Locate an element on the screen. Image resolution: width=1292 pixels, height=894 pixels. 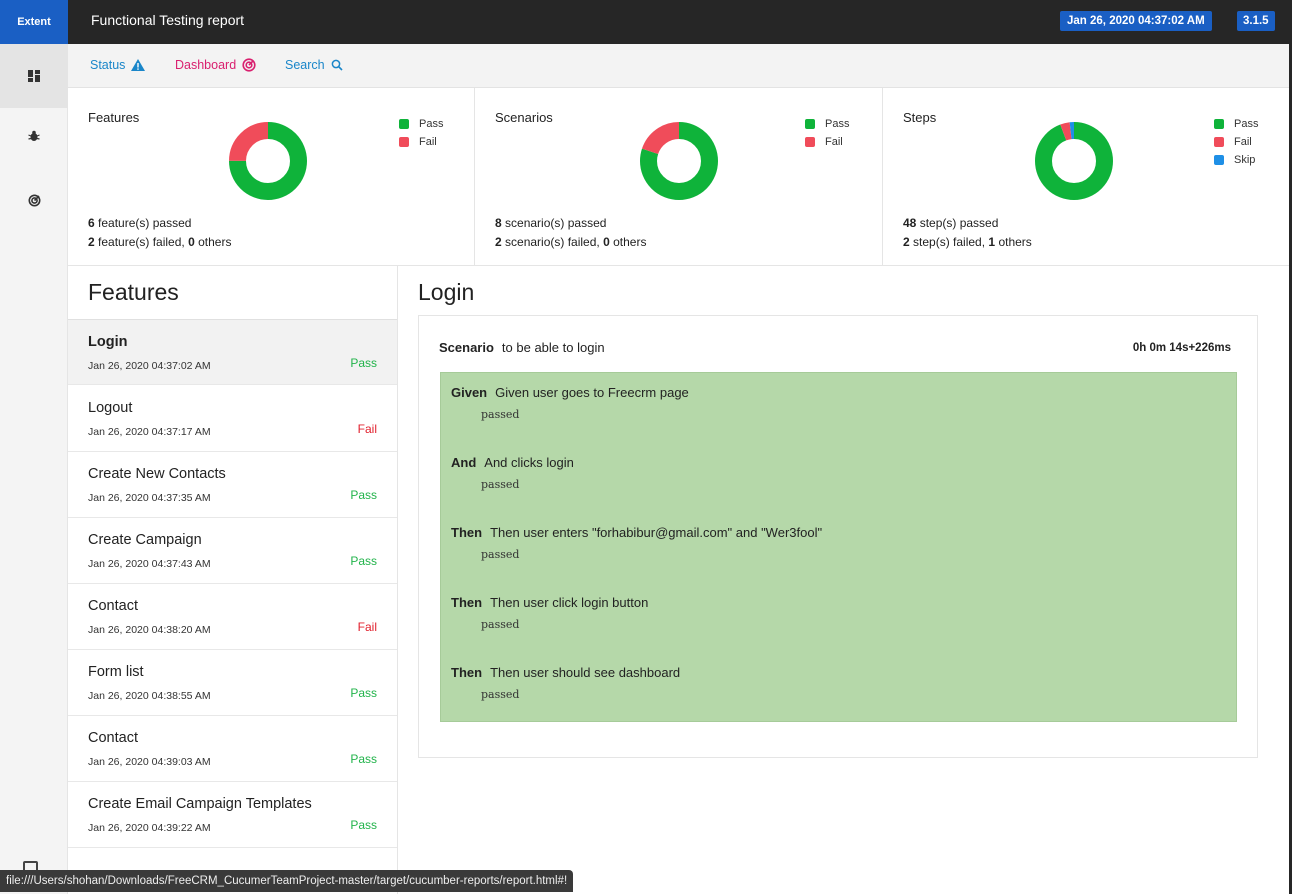
feature-name: Login is located at coordinates (108, 342).